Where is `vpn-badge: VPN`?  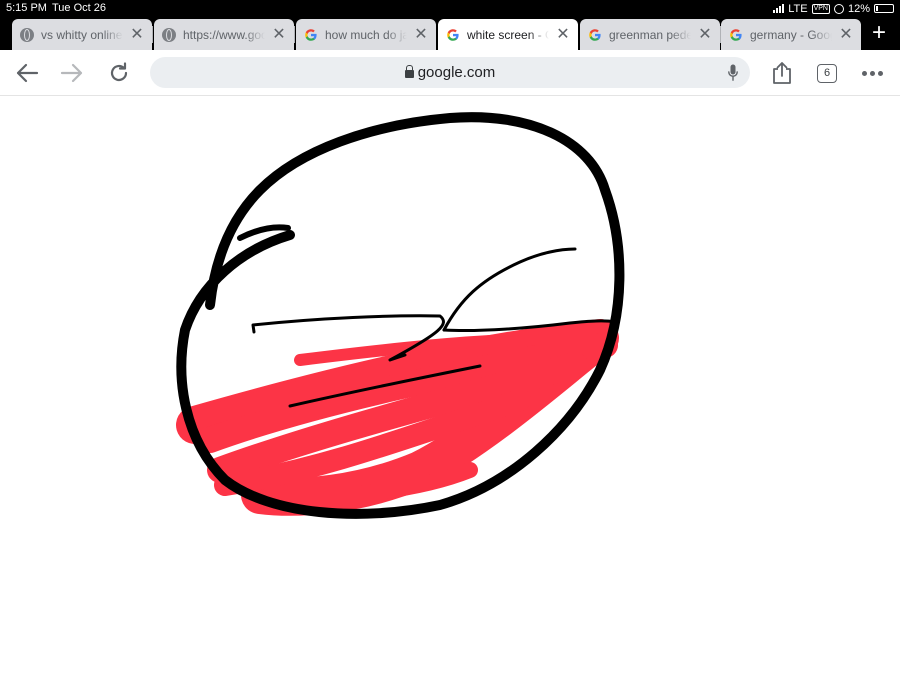
vpn-badge: VPN is located at coordinates (820, 8).